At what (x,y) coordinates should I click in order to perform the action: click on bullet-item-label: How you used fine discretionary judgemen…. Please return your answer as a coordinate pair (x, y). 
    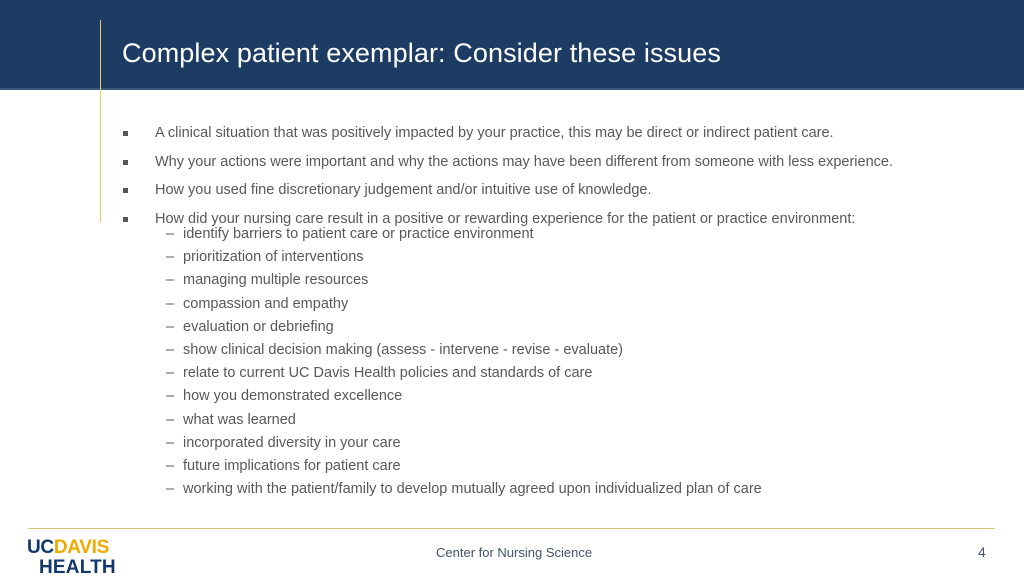
    Looking at the image, I should click on (403, 190).